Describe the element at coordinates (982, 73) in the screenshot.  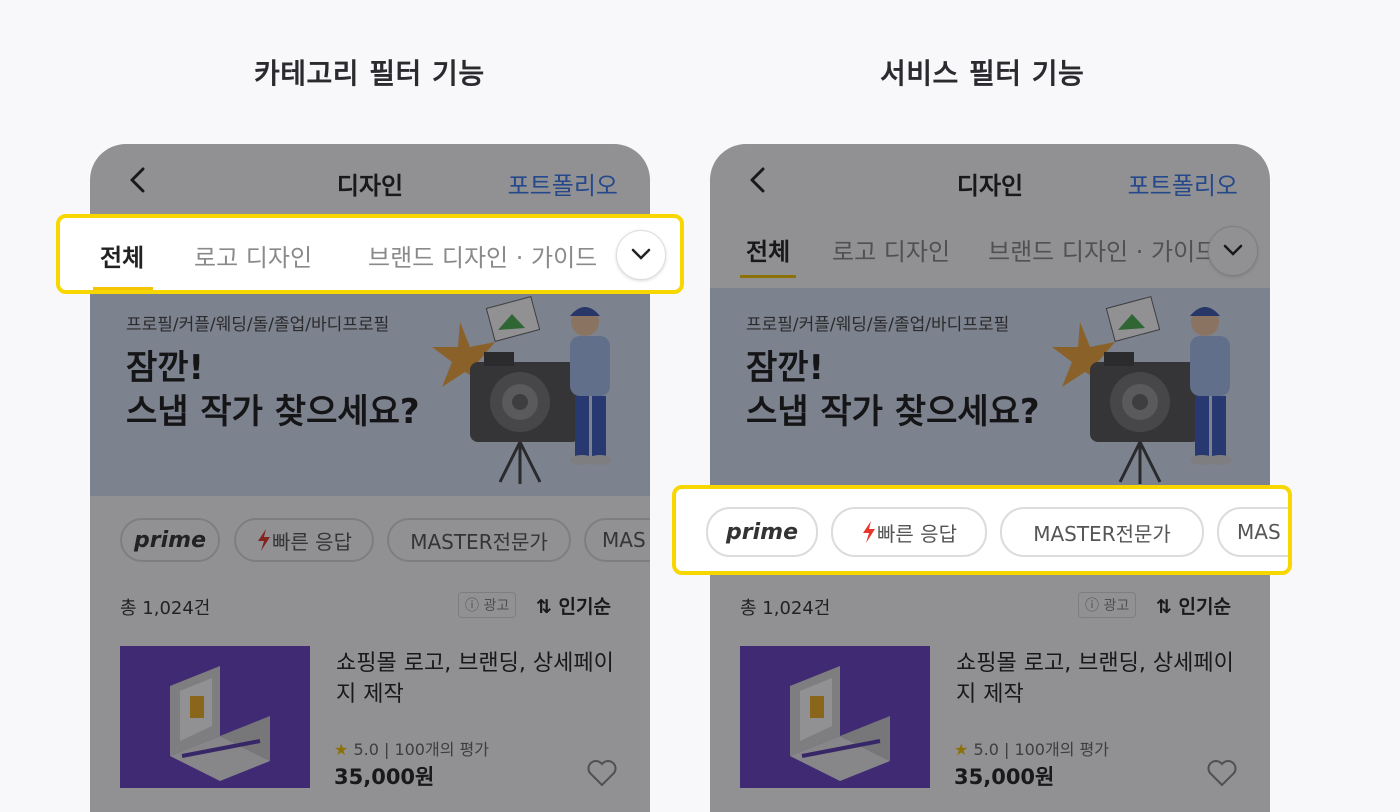
I see `section-title-service: 서비스 필터 기능` at that location.